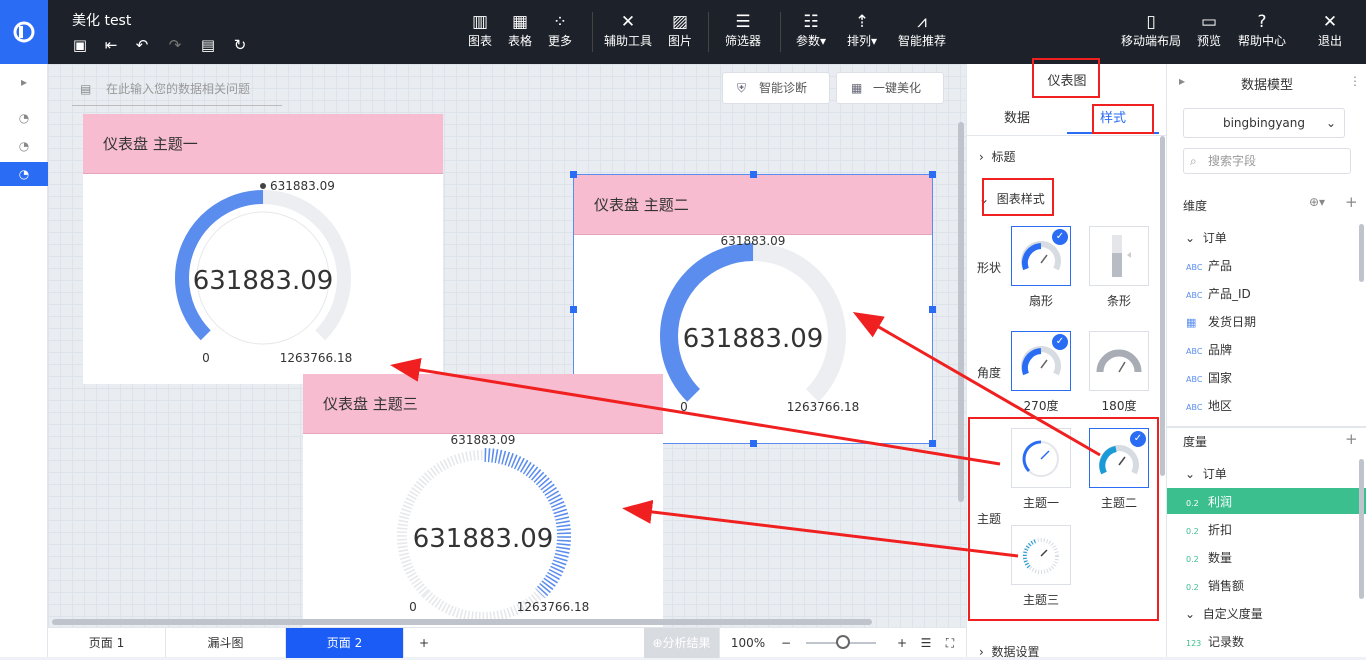 This screenshot has width=1366, height=660. Describe the element at coordinates (507, 642) in the screenshot. I see `page-tabs-bar: 页面 1 漏斗图 页面 2 + ⊕分析结果 100% − + ☰ ⛶` at that location.